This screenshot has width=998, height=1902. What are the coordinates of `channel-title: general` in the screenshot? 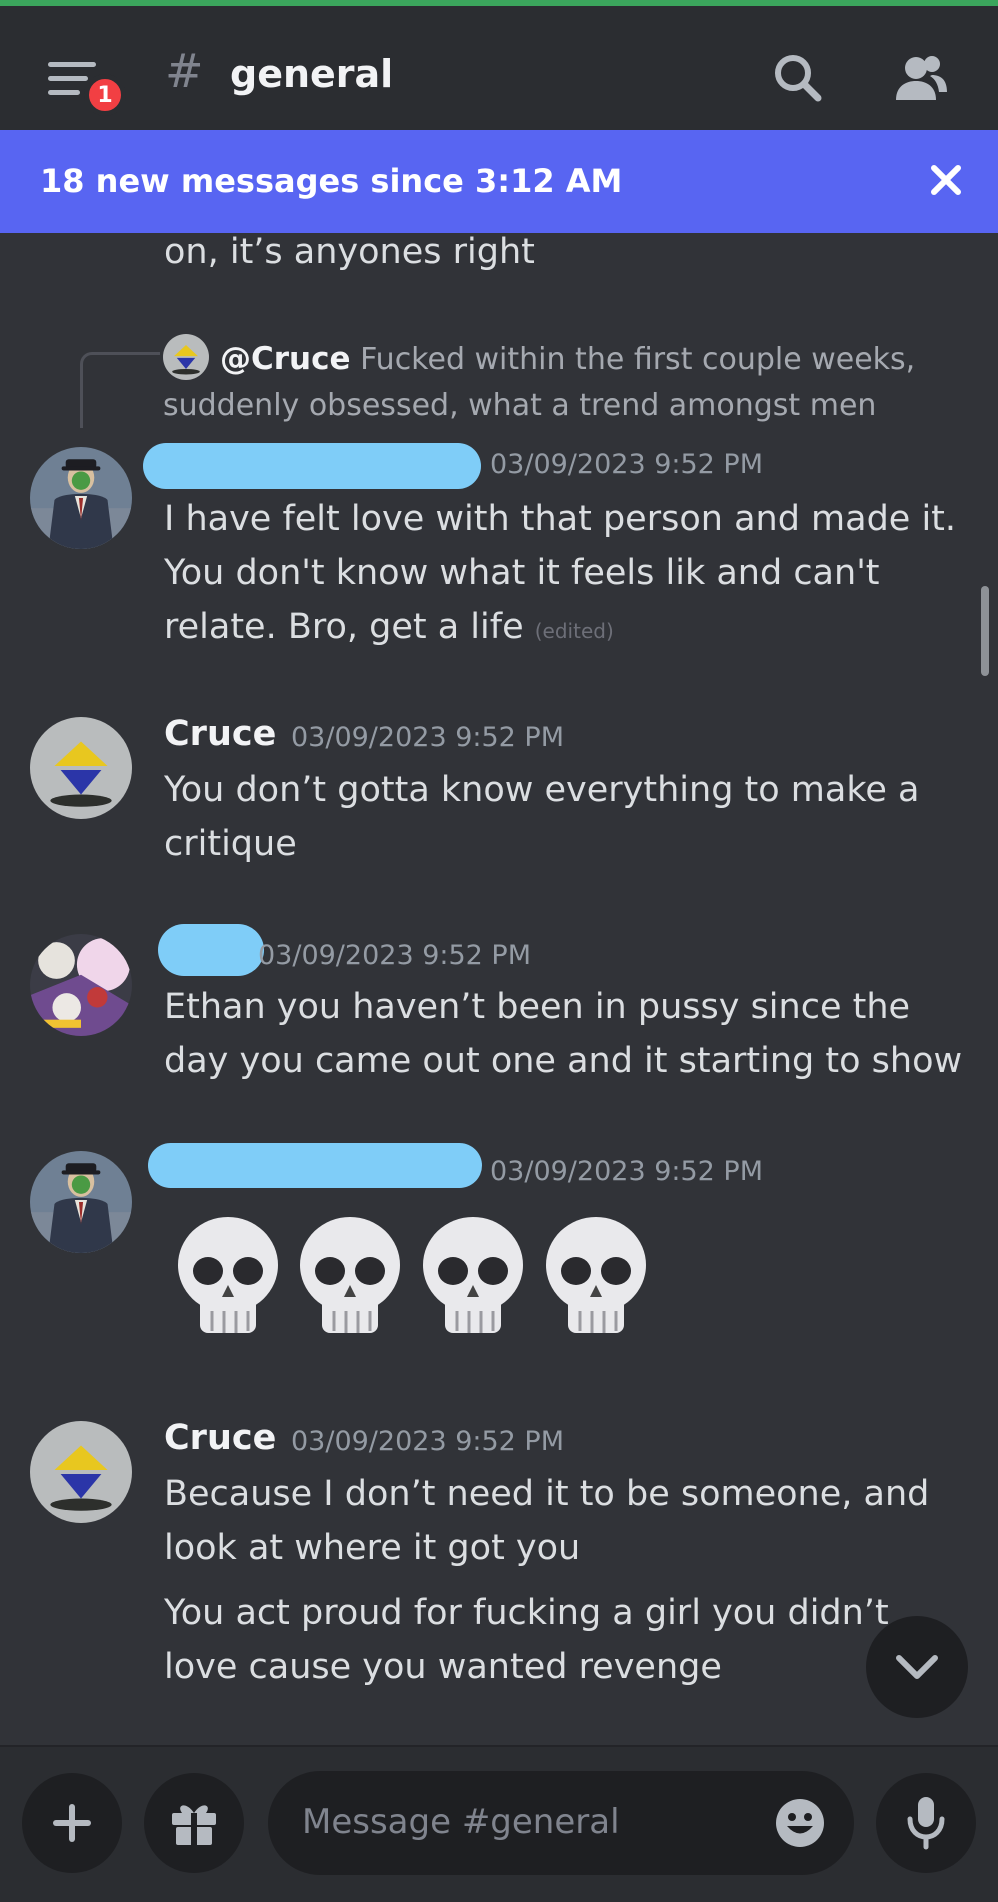 It's located at (312, 74).